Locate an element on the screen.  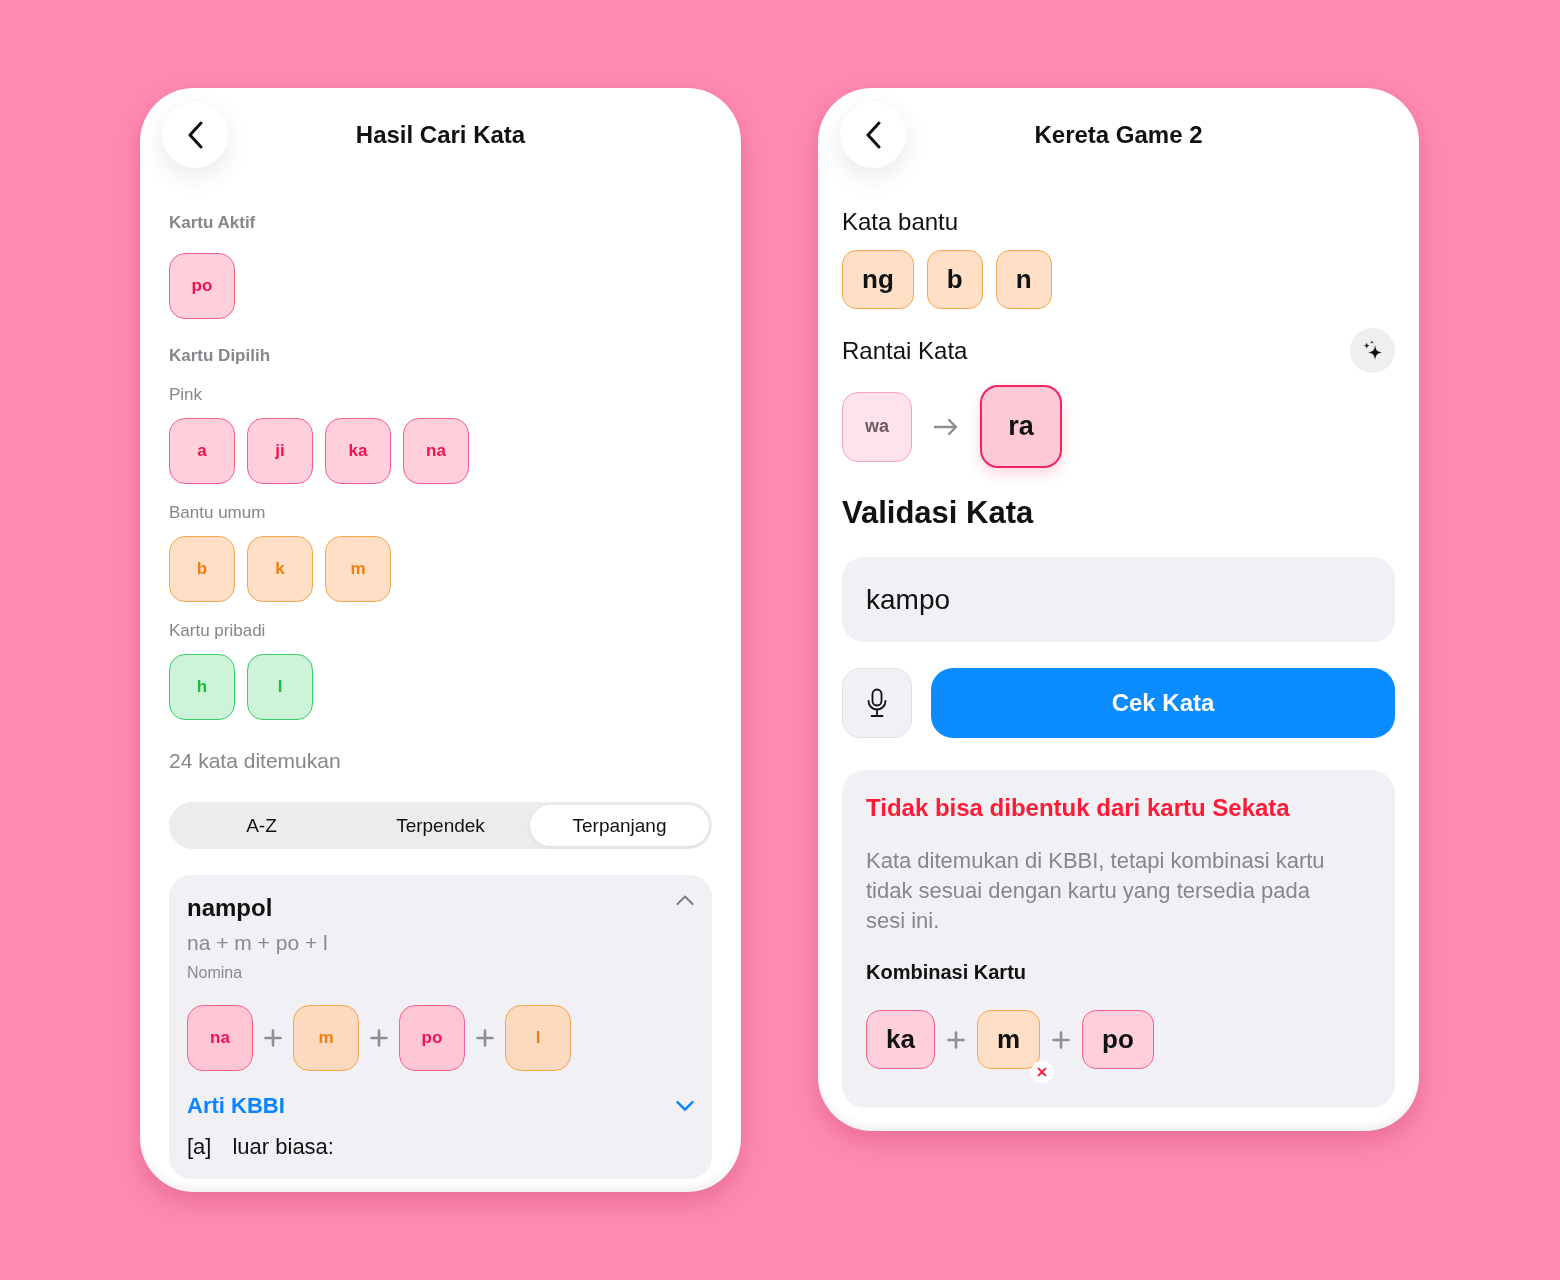
sparkle-button is located at coordinates (1372, 350).